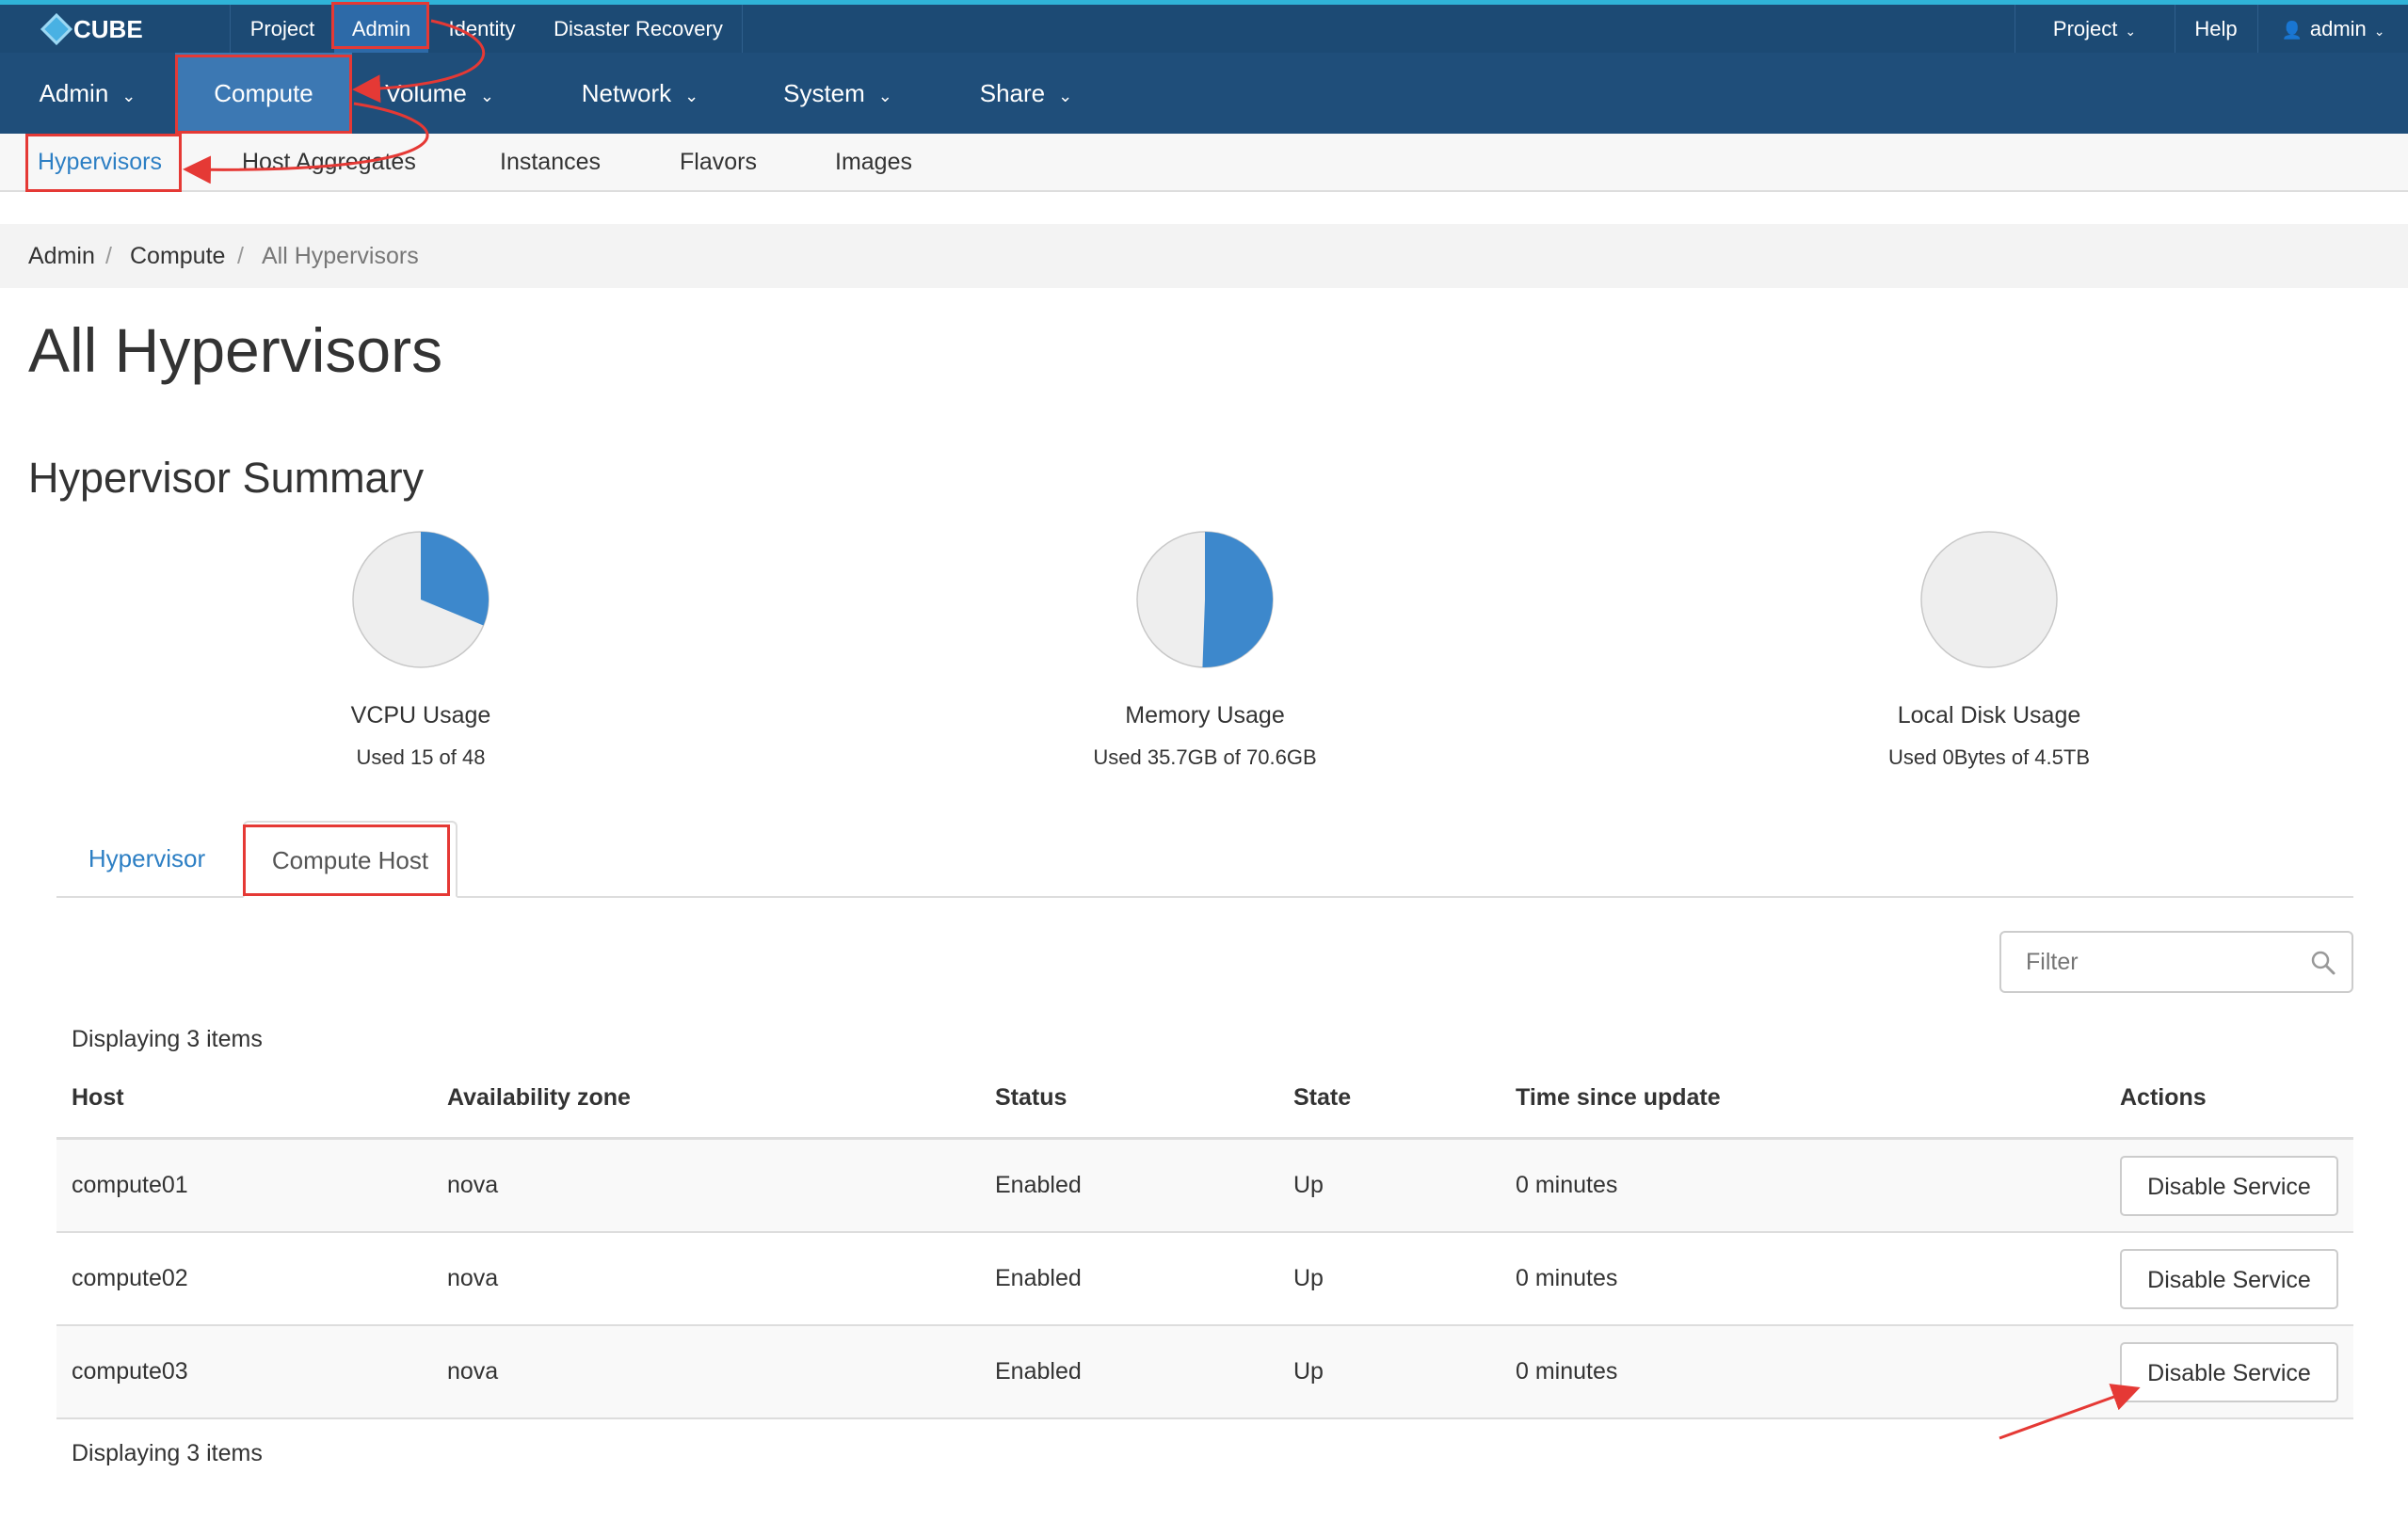  I want to click on arrow-compute-to-hypervisors, so click(306, 143).